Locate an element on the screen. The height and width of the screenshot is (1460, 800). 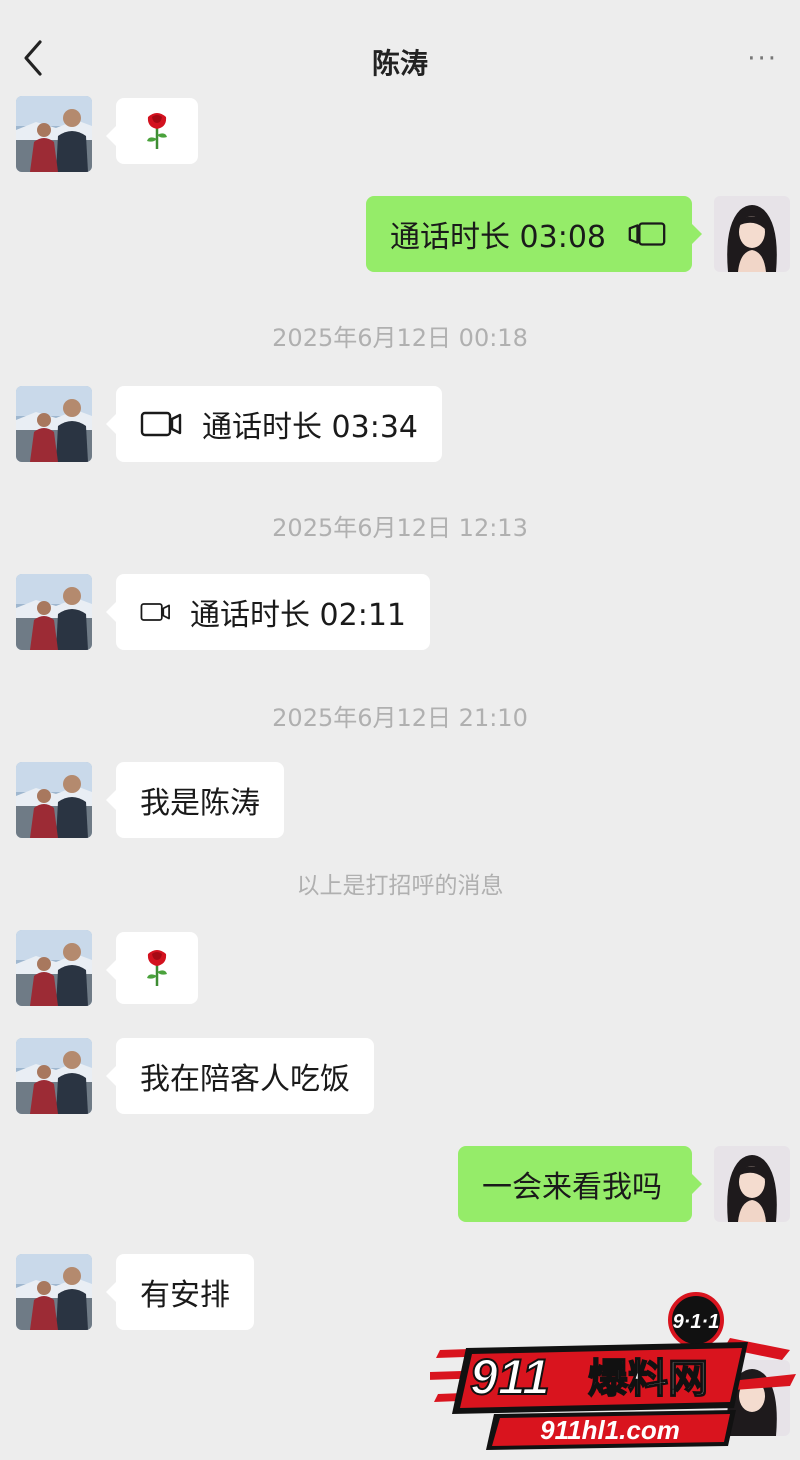
message-bubble: 通话时长 03:34 is located at coordinates (274, 424).